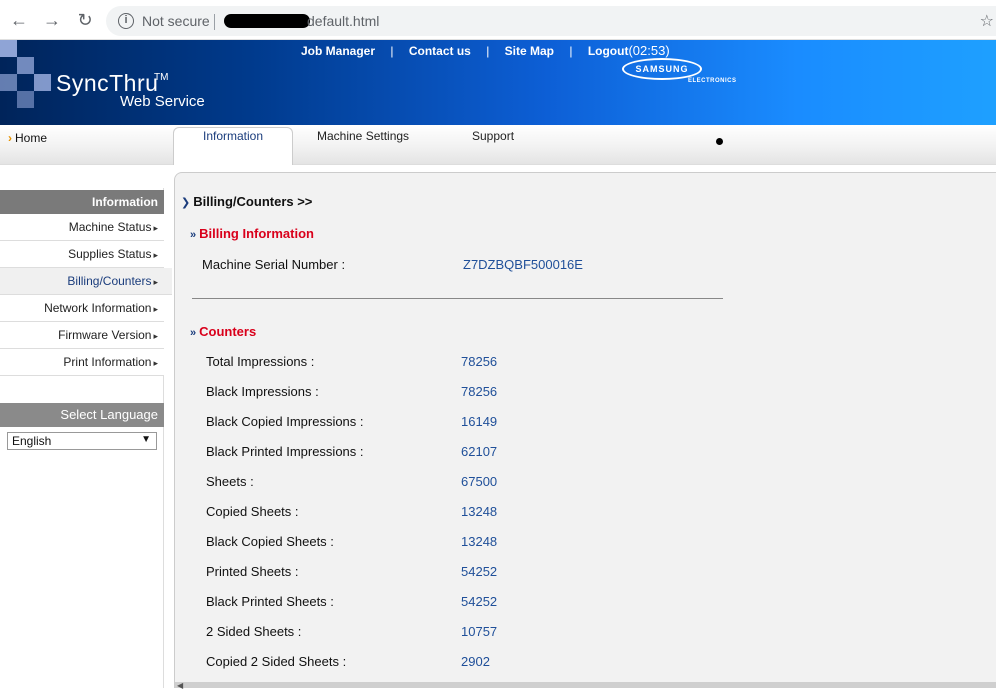 The width and height of the screenshot is (996, 690). I want to click on counters-heading: » Counters, so click(223, 331).